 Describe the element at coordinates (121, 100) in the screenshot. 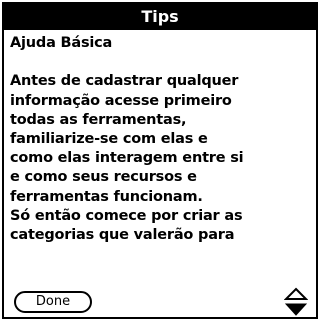

I see `tips-line: informação acesse primeiro` at that location.